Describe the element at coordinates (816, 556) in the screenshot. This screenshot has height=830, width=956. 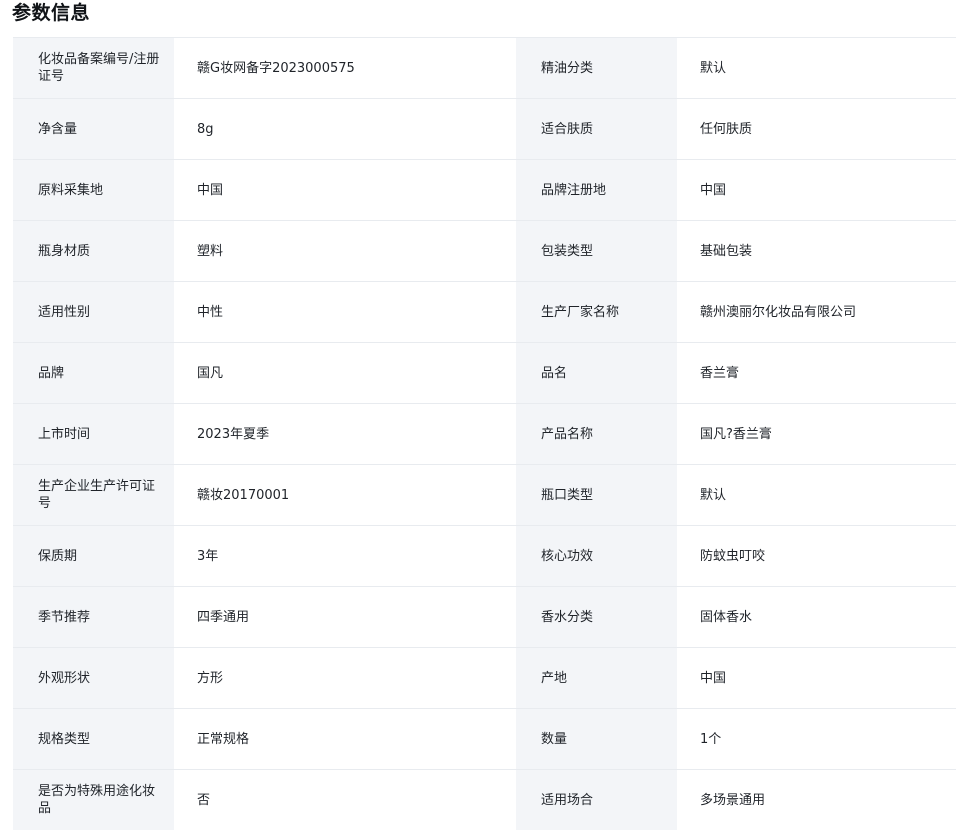
I see `param-value: 防蚊虫叮咬` at that location.